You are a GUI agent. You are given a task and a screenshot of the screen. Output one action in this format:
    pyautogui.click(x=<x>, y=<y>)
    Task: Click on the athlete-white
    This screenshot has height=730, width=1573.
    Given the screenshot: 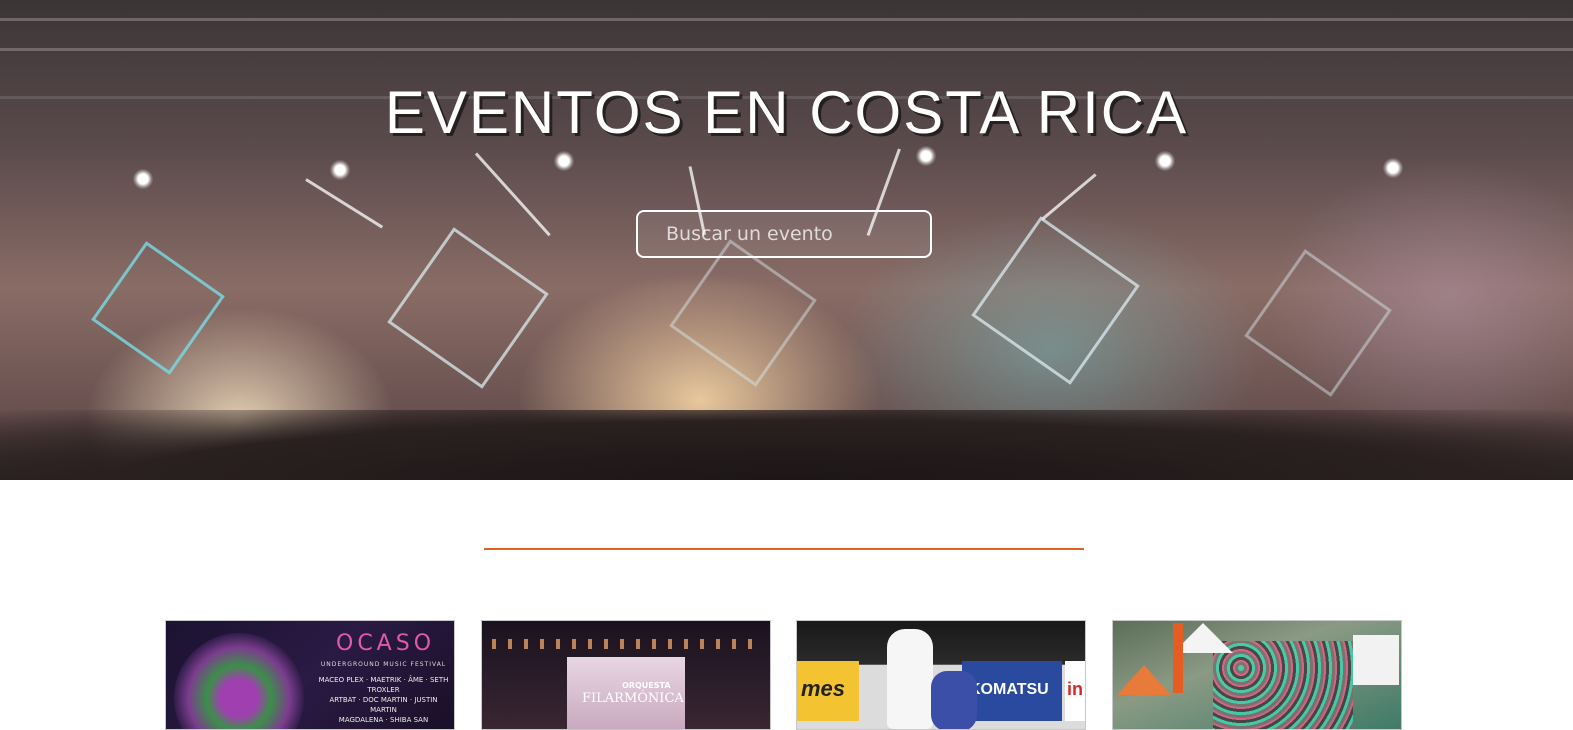 What is the action you would take?
    pyautogui.click(x=910, y=679)
    